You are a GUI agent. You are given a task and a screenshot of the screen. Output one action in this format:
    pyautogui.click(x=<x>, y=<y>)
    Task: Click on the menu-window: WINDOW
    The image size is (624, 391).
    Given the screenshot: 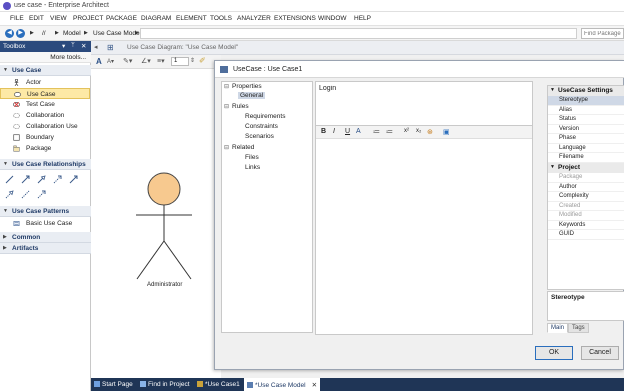 What is the action you would take?
    pyautogui.click(x=332, y=18)
    